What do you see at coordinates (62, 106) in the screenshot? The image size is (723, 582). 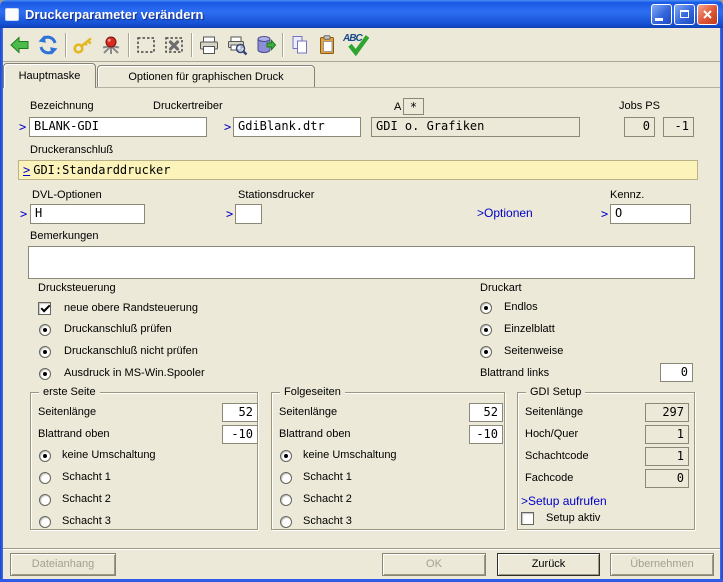 I see `bezeichnung-label: Bezeichnung` at bounding box center [62, 106].